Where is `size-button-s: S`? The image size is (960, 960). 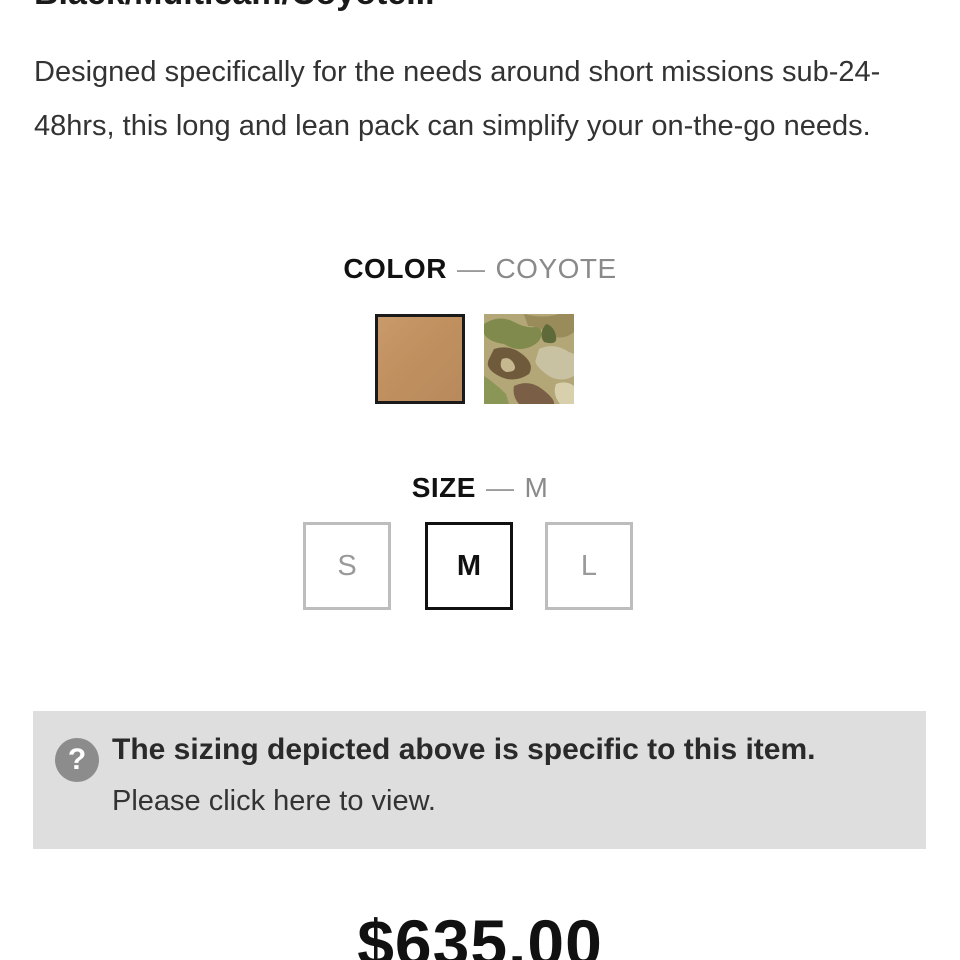 size-button-s: S is located at coordinates (347, 566).